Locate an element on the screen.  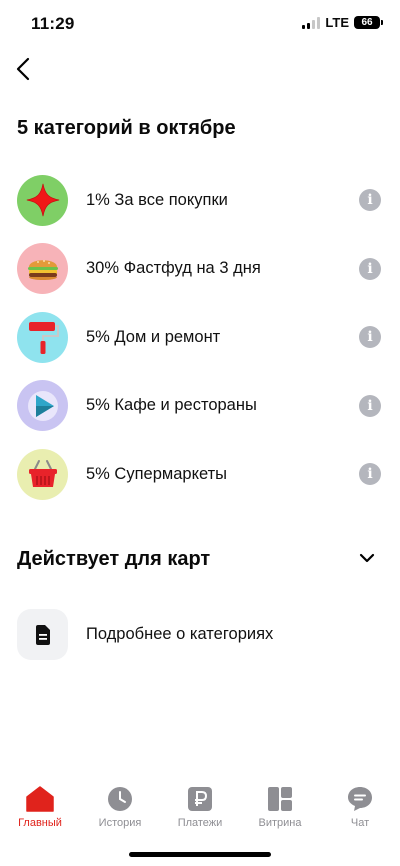
category-label: 5% Кафе и рестораны is located at coordinates (171, 405).